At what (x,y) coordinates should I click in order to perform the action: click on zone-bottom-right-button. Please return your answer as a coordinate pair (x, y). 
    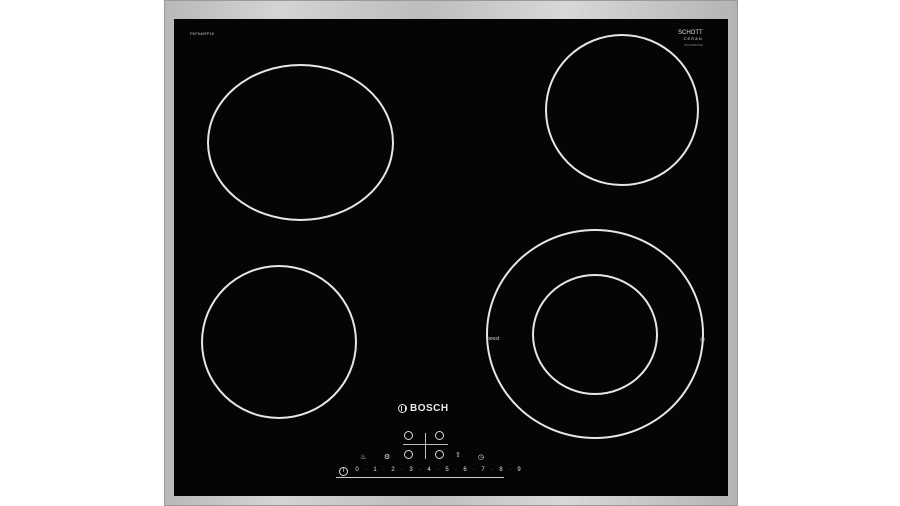
    Looking at the image, I should click on (439, 454).